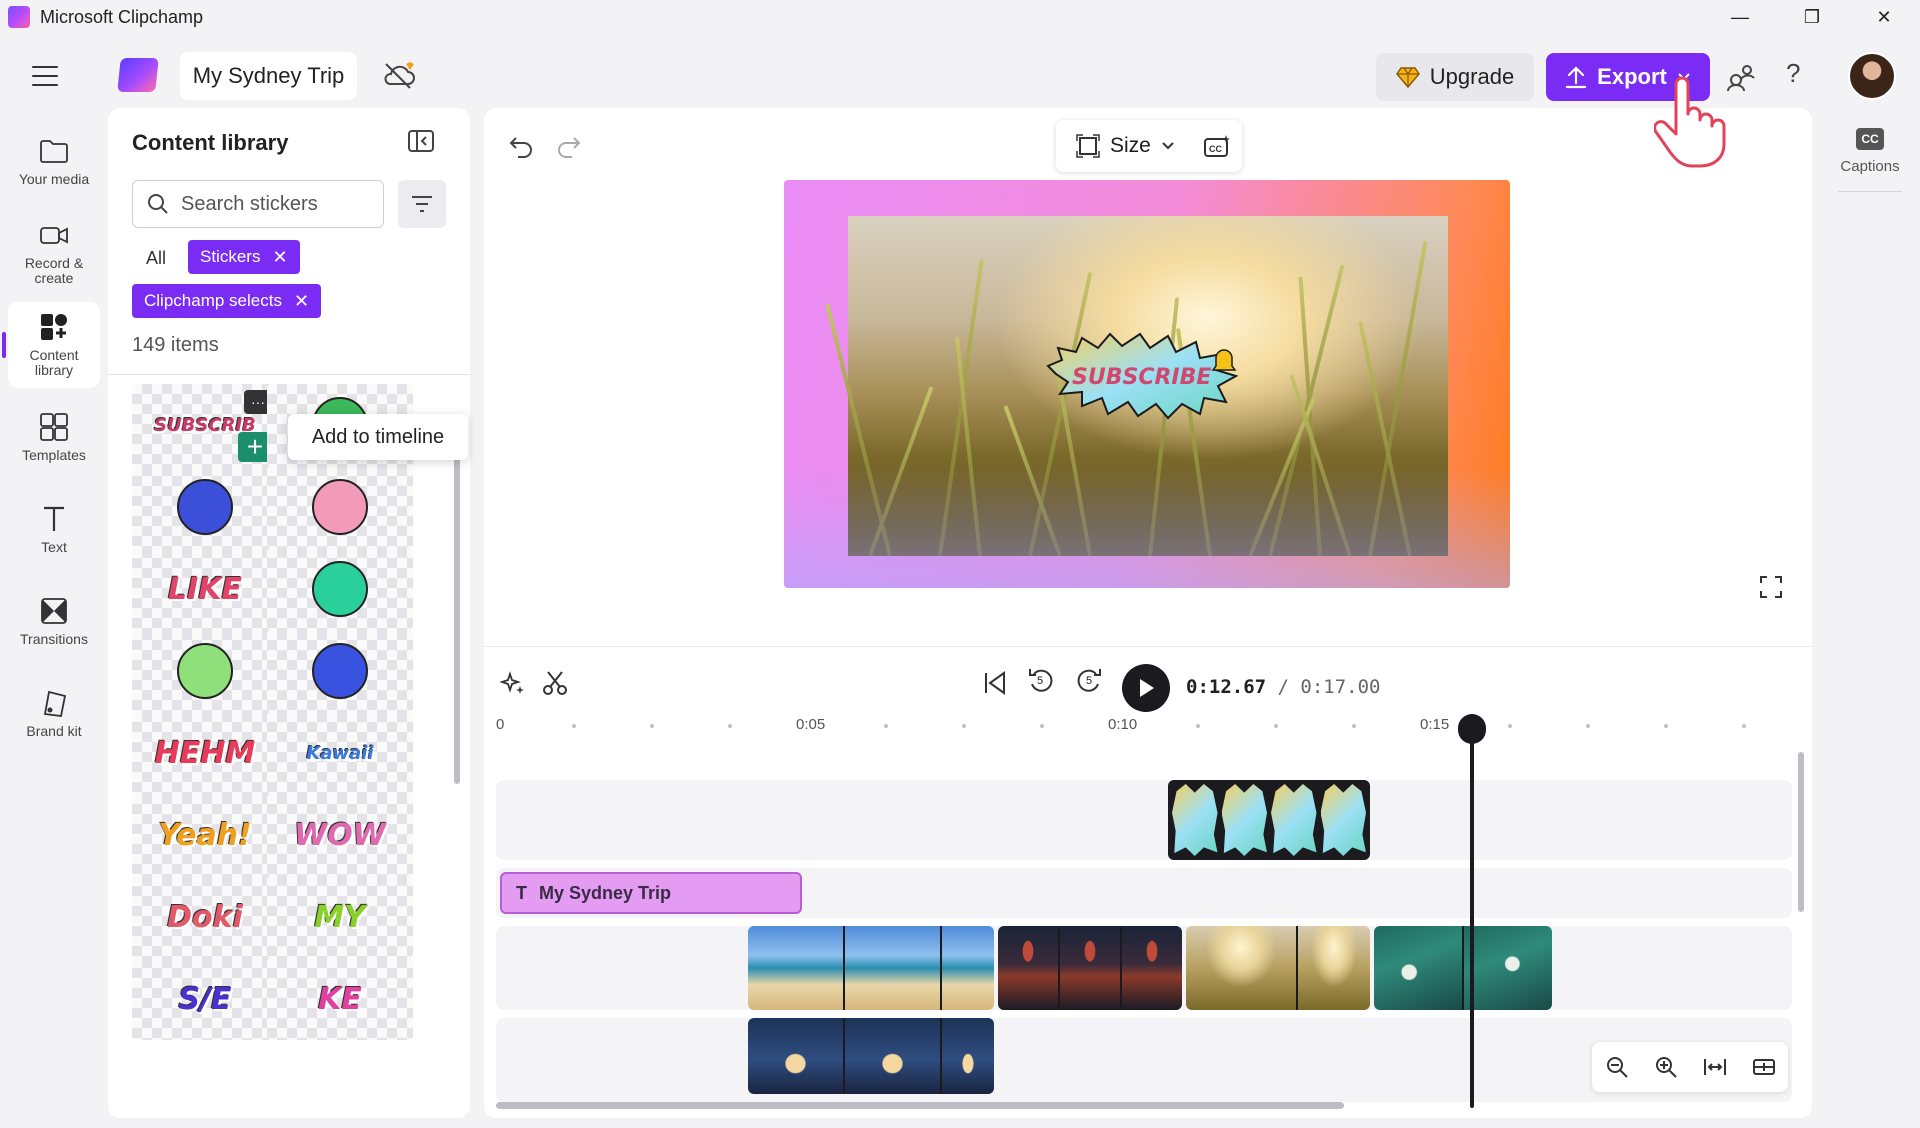 Image resolution: width=1920 pixels, height=1128 pixels. I want to click on text-clip-icon: T, so click(521, 892).